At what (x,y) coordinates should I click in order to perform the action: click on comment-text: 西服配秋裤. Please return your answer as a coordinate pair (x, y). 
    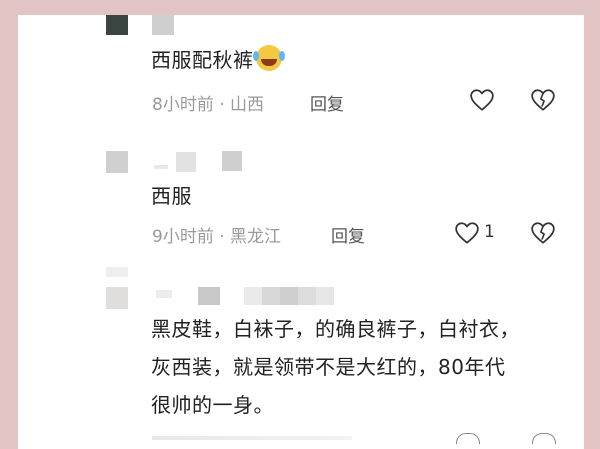
    Looking at the image, I should click on (218, 60).